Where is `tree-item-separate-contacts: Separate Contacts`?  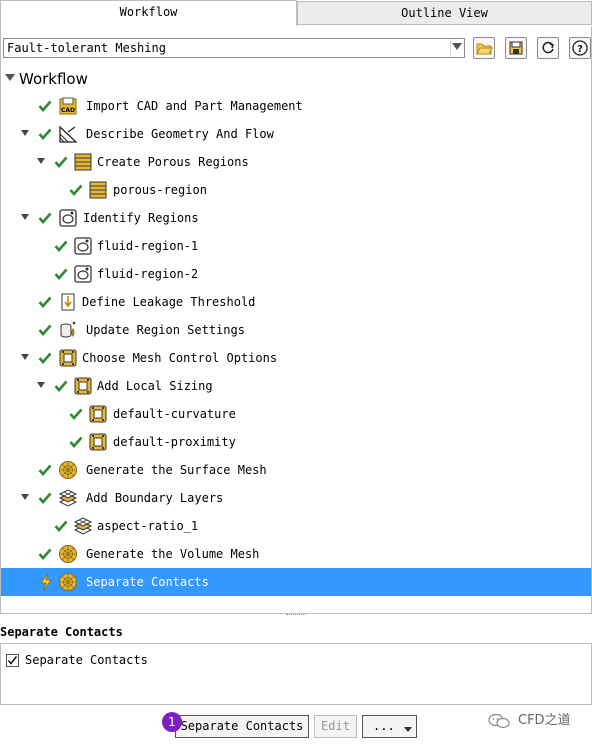
tree-item-separate-contacts: Separate Contacts is located at coordinates (296, 582).